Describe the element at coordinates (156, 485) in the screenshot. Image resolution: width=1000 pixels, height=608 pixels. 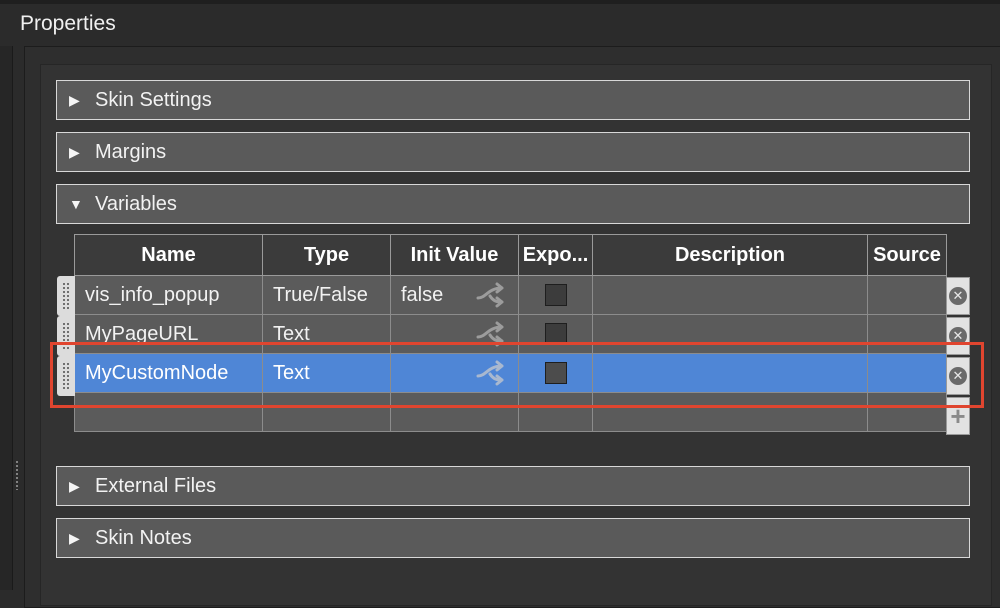
I see `section-label: External Files` at that location.